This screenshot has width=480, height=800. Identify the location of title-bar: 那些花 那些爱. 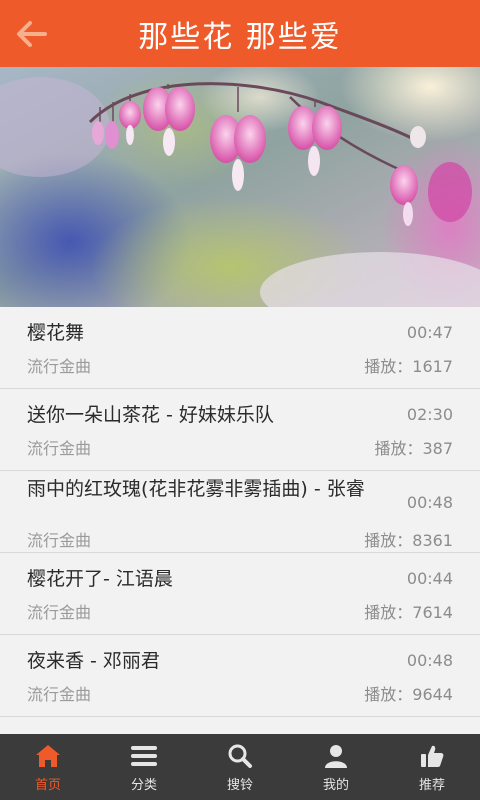
(240, 33).